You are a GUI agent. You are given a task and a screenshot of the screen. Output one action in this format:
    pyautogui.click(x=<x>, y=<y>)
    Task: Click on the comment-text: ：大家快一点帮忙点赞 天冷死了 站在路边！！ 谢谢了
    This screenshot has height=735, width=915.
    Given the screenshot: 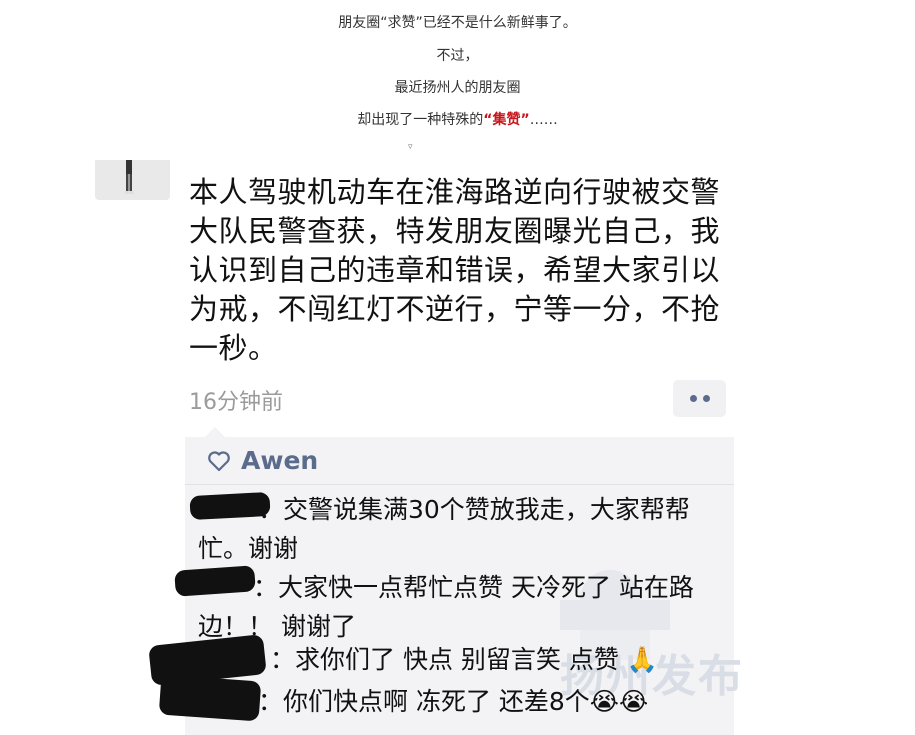 What is the action you would take?
    pyautogui.click(x=446, y=607)
    